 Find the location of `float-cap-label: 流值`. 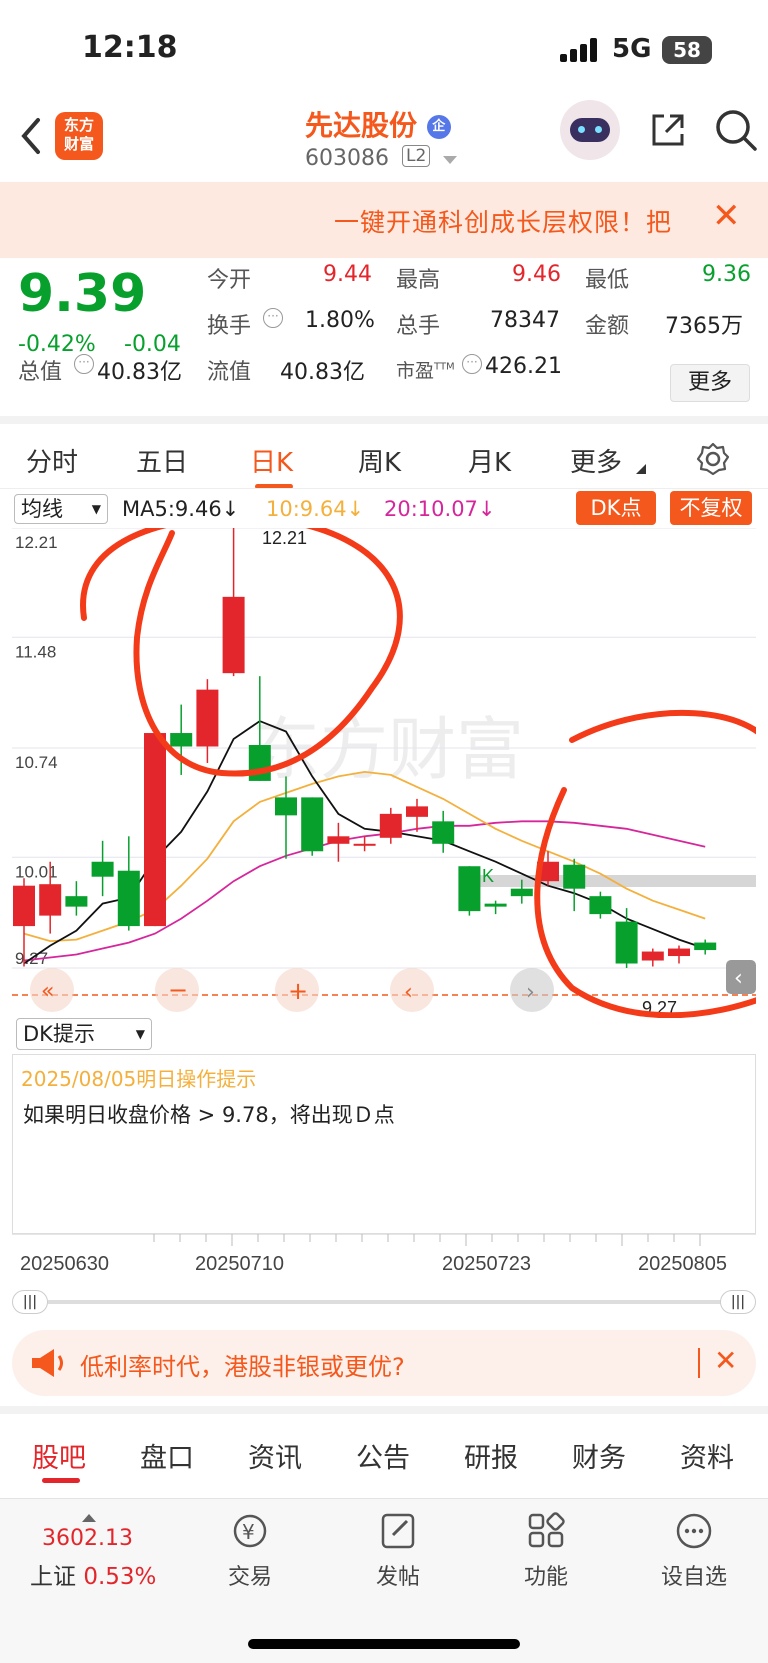

float-cap-label: 流值 is located at coordinates (229, 372).